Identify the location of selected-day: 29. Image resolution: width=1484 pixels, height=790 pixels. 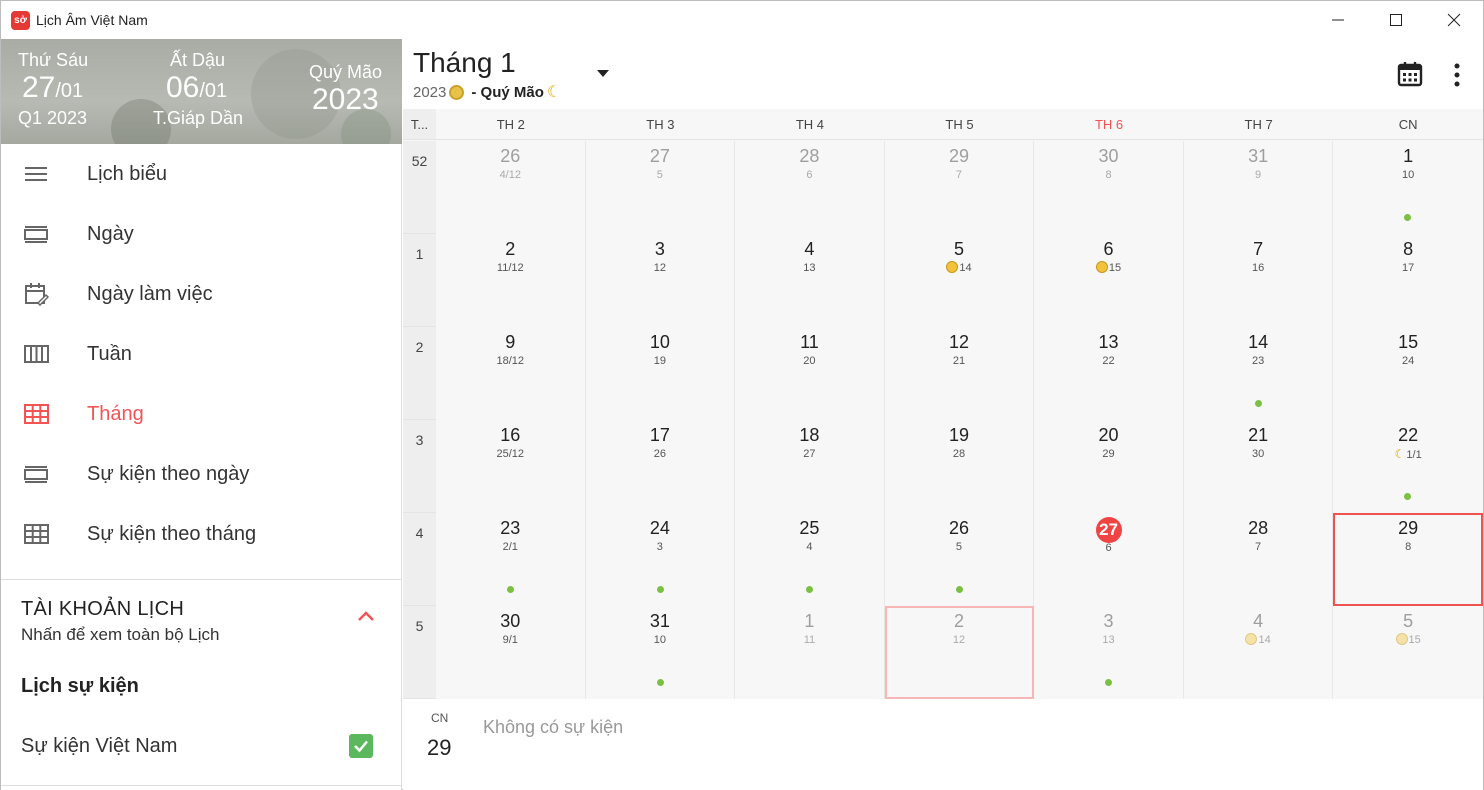
(439, 747).